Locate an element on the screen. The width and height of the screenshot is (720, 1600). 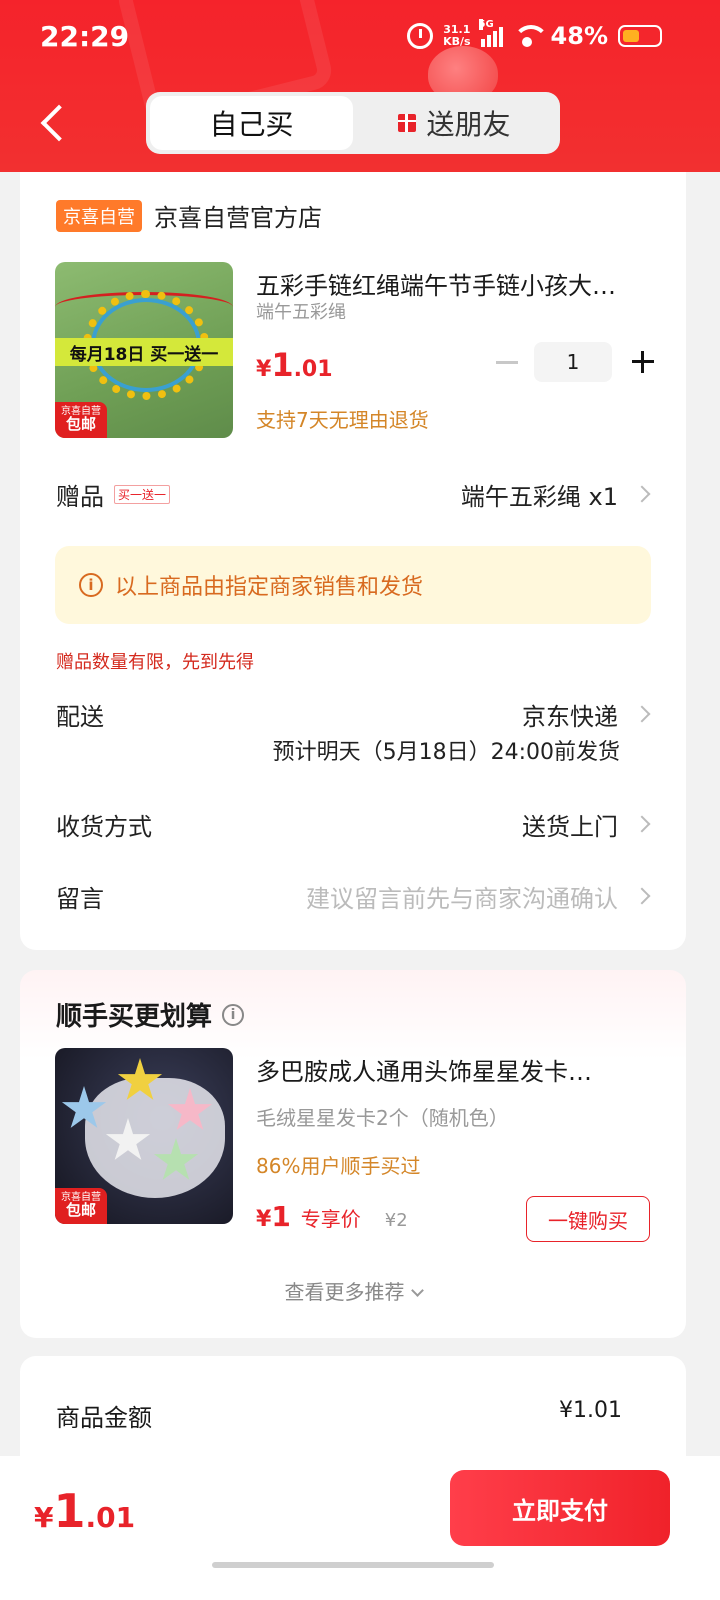
more-recommendations-label: 查看更多推荐 is located at coordinates (344, 1292).